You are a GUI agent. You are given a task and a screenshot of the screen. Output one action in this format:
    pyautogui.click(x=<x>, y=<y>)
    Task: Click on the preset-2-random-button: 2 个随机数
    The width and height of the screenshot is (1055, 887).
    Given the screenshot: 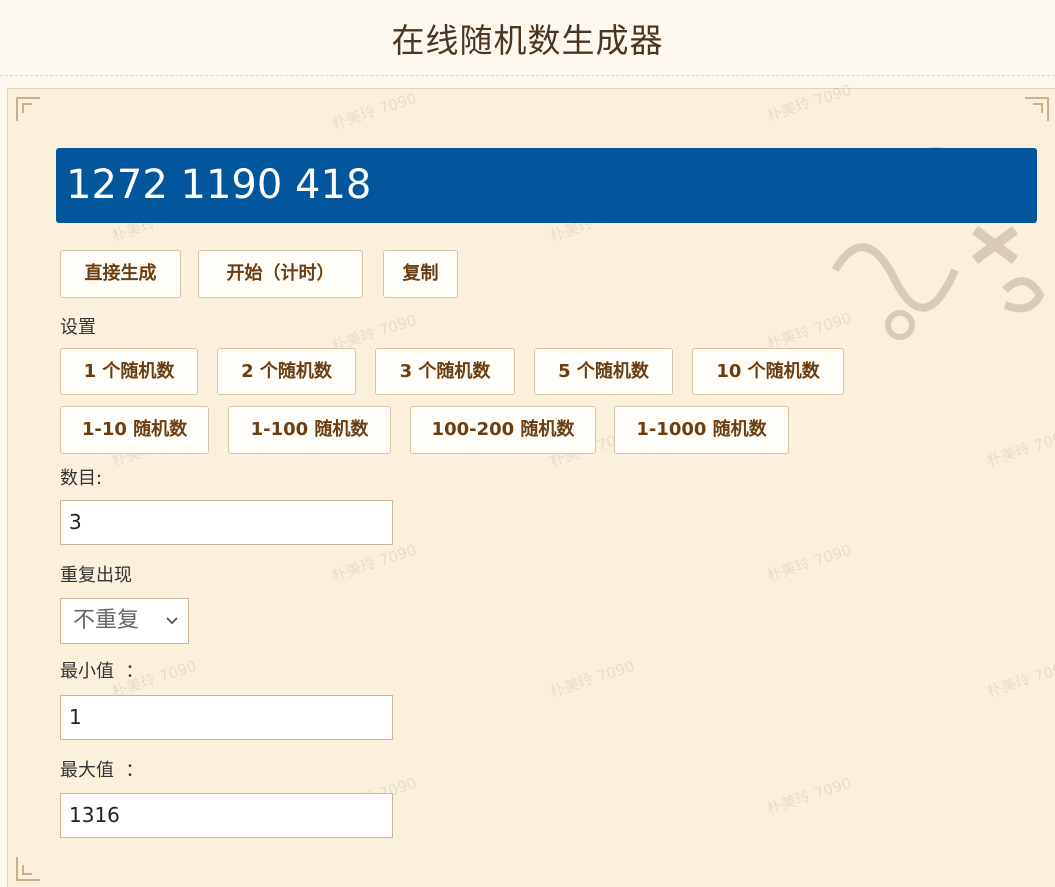 What is the action you would take?
    pyautogui.click(x=286, y=371)
    